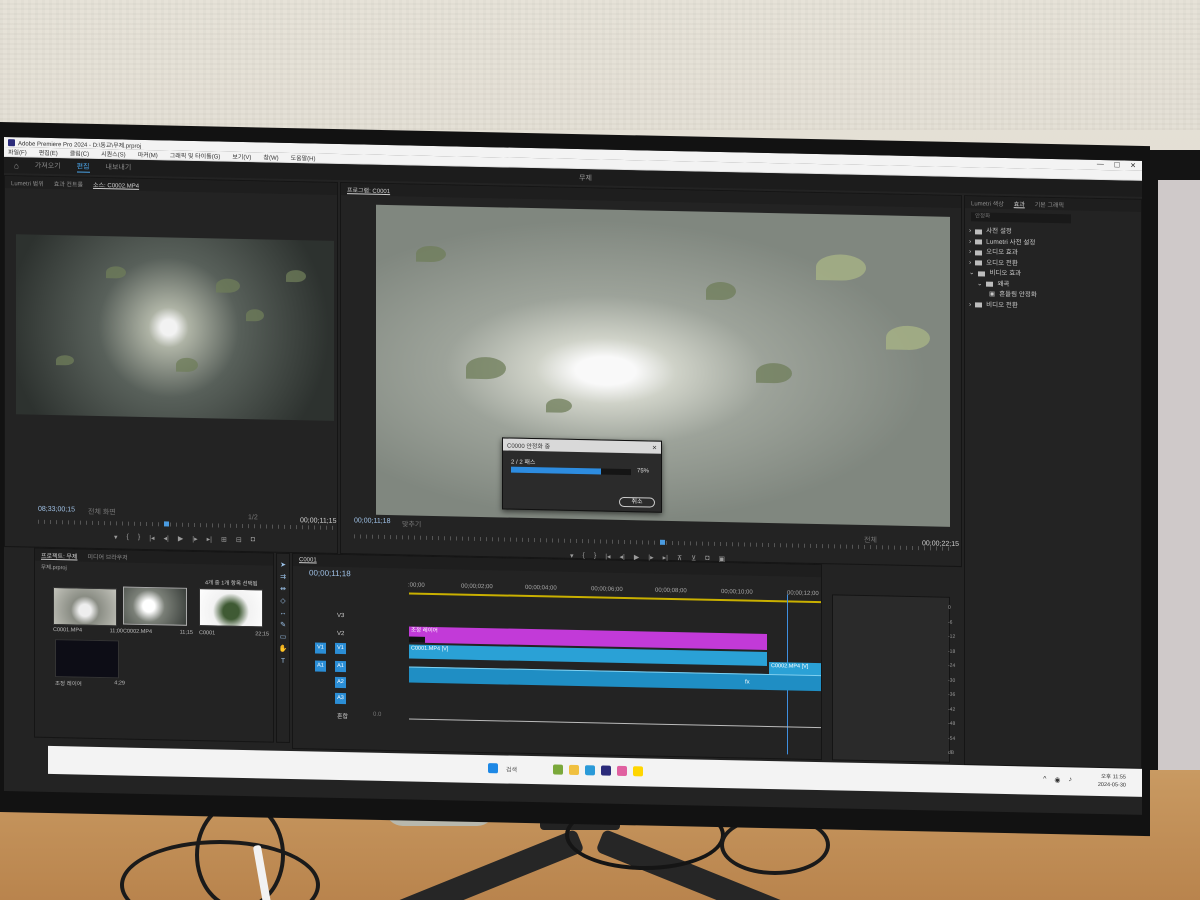 This screenshot has width=1200, height=900. Describe the element at coordinates (231, 584) in the screenshot. I see `project-selection-info: 4개 중 1개 항목 선택됨` at that location.